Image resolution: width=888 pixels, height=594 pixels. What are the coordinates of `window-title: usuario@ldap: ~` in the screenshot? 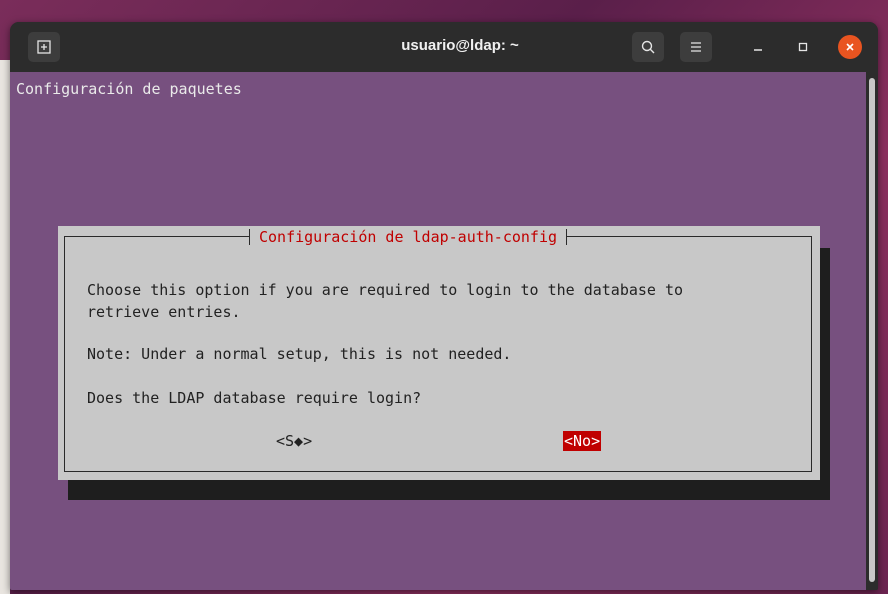 It's located at (460, 45).